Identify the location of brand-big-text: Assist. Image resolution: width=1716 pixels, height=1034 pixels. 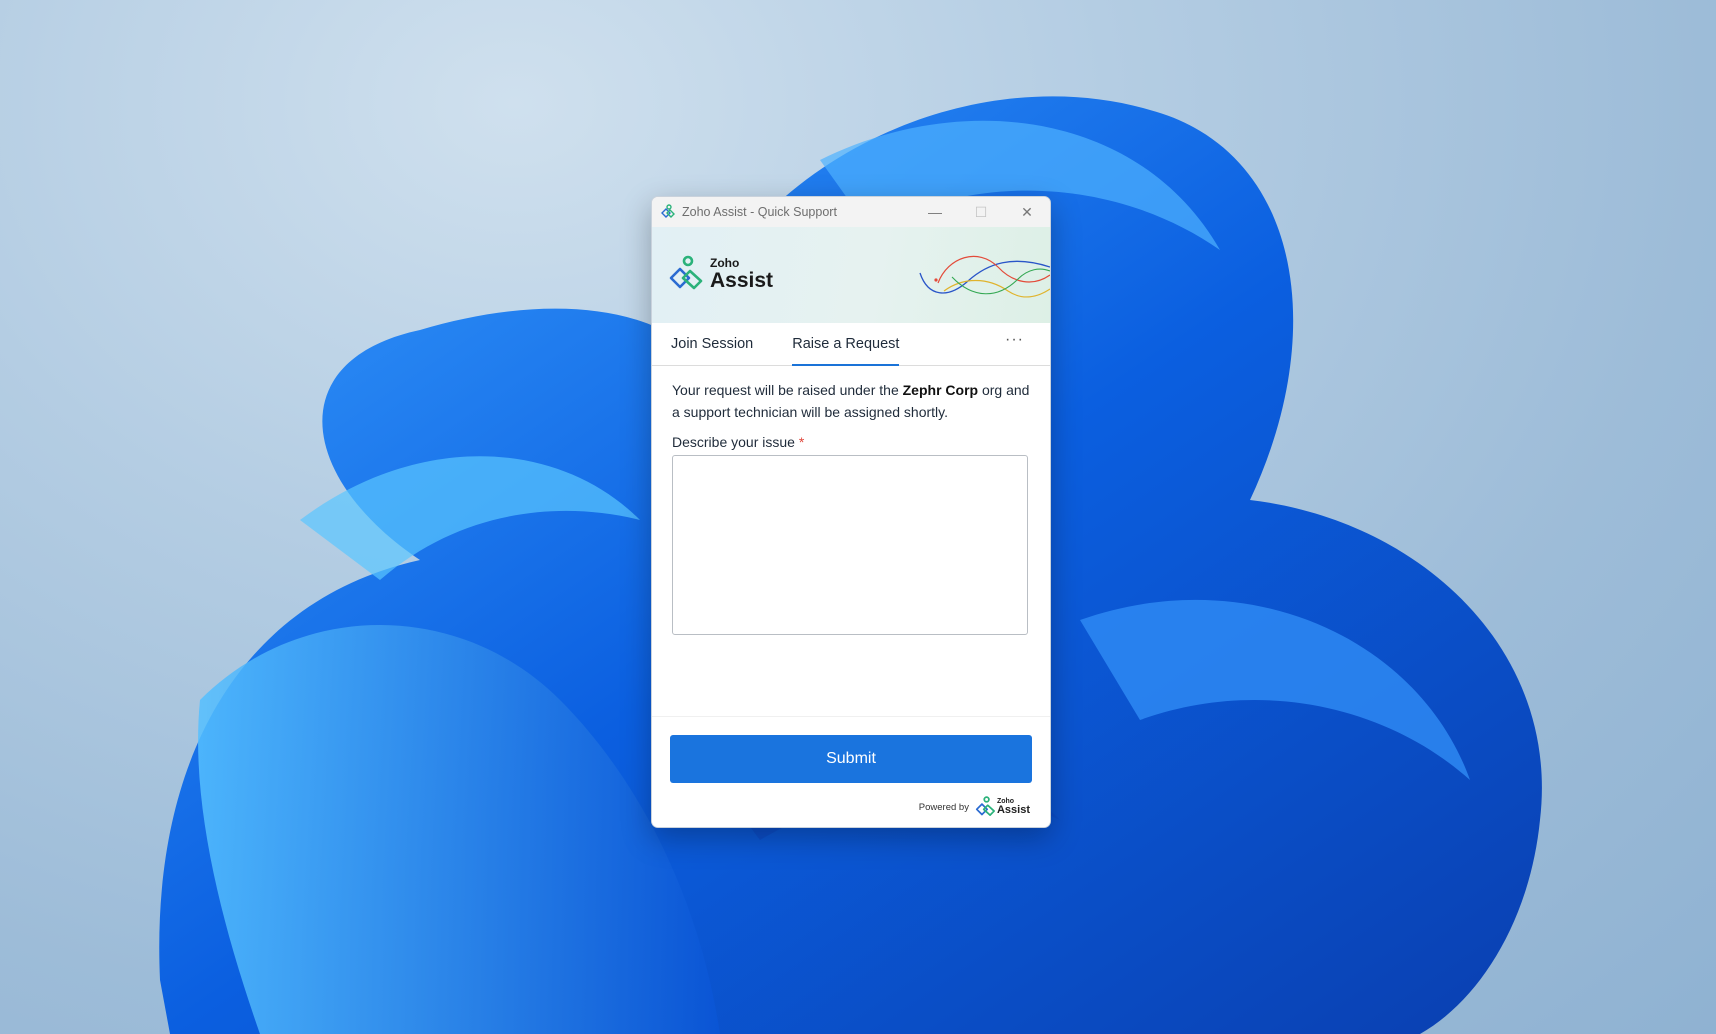
(742, 280).